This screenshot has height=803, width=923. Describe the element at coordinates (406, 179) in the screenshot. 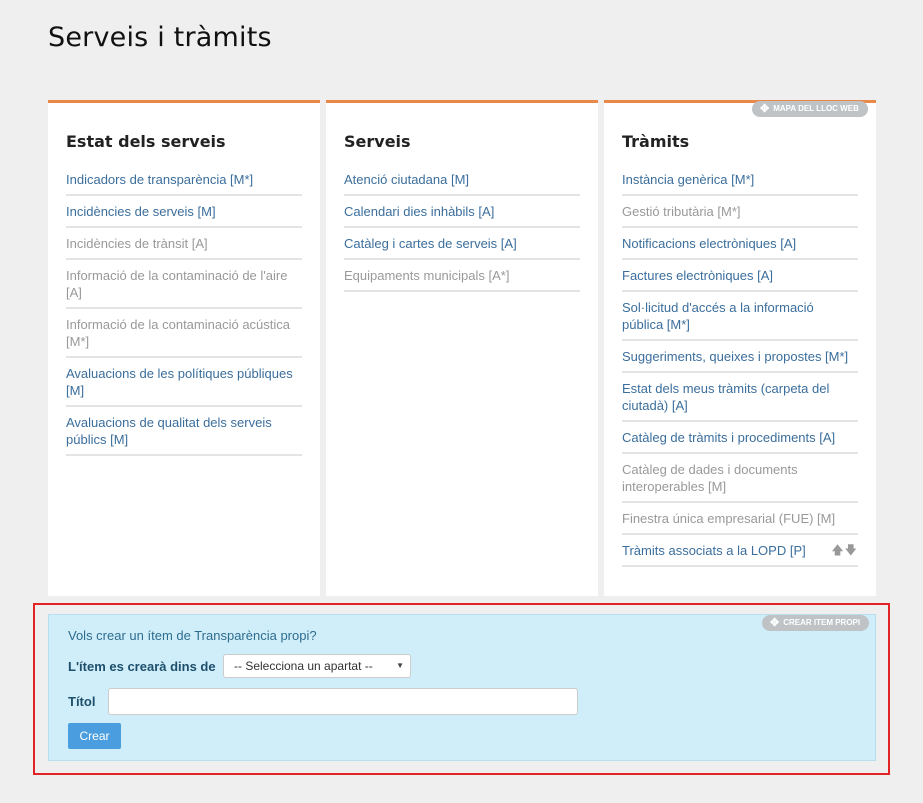

I see `service-link: Atenció ciutadana [M]` at that location.